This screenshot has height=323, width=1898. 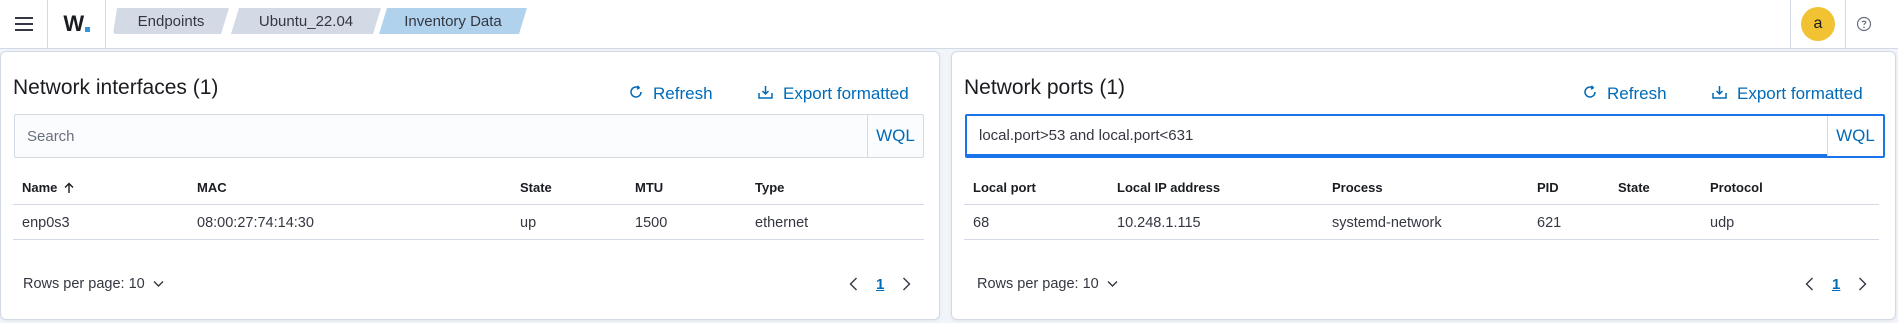 What do you see at coordinates (769, 187) in the screenshot?
I see `column-header-type: Type` at bounding box center [769, 187].